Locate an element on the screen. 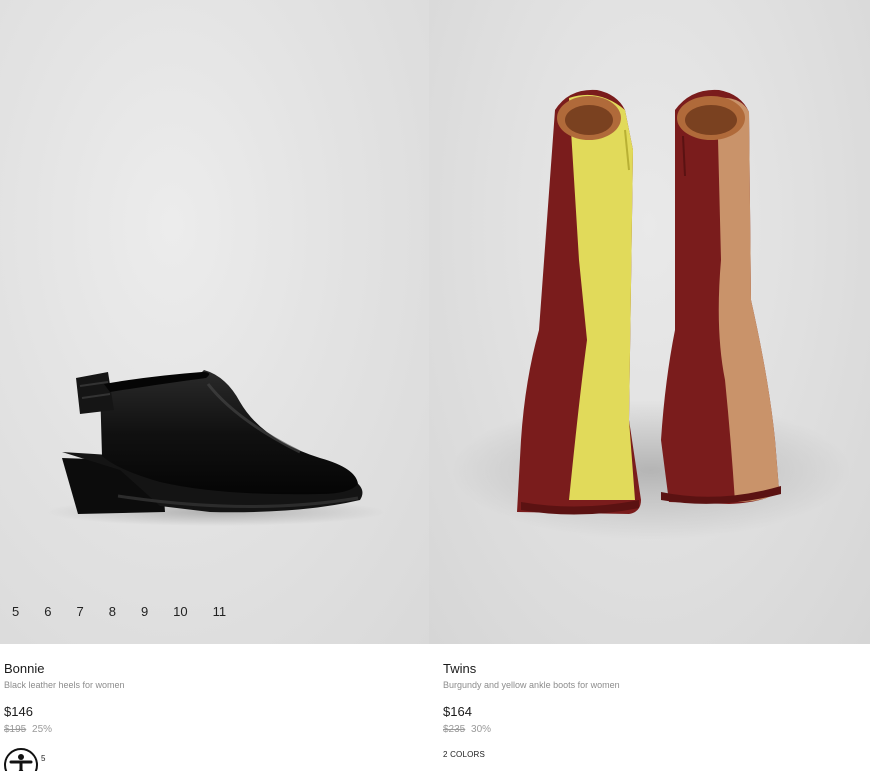 Image resolution: width=870 pixels, height=771 pixels. original-price: $235 is located at coordinates (454, 729).